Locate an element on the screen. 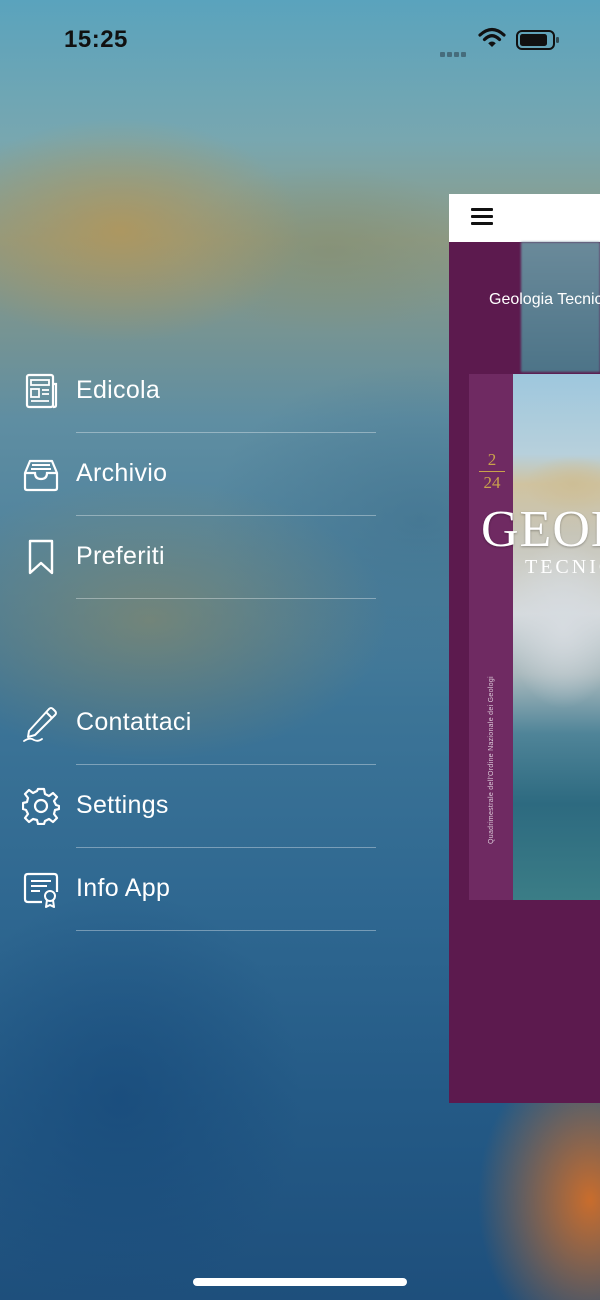  archive-tray-icon is located at coordinates (41, 474).